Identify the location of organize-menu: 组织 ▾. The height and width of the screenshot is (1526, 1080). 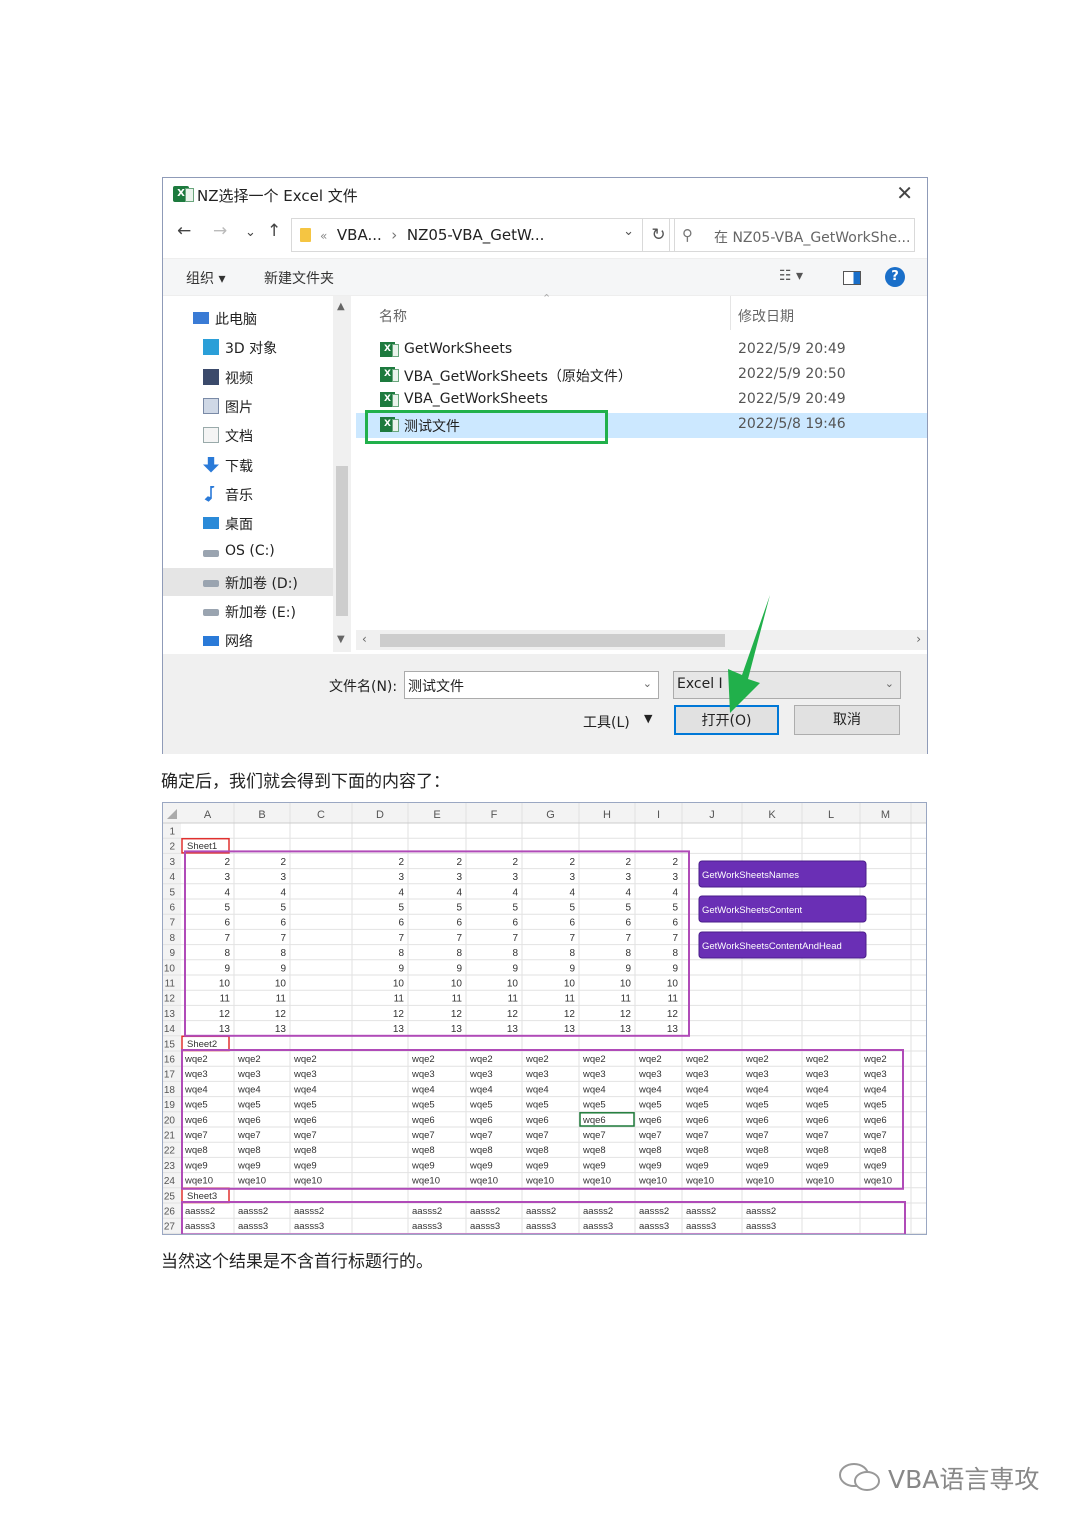
(205, 278).